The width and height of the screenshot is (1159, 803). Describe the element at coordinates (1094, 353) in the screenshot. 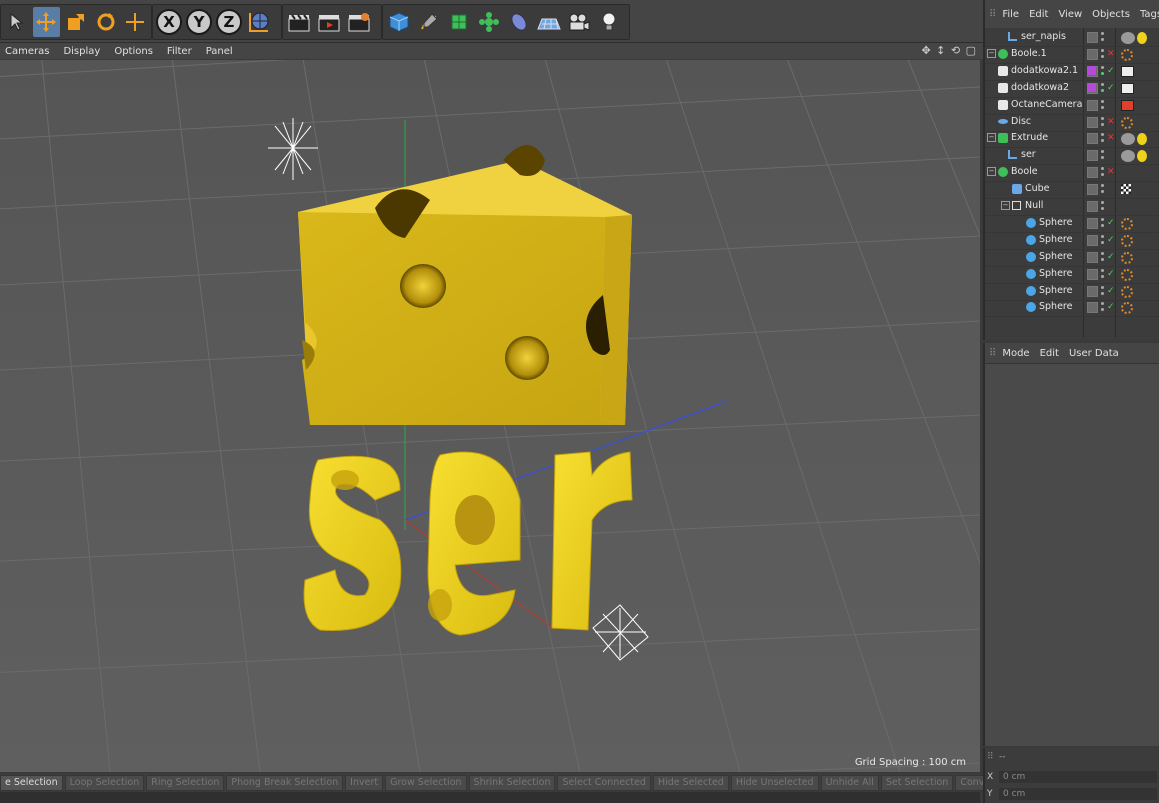

I see `menu-user-data: User Data` at that location.